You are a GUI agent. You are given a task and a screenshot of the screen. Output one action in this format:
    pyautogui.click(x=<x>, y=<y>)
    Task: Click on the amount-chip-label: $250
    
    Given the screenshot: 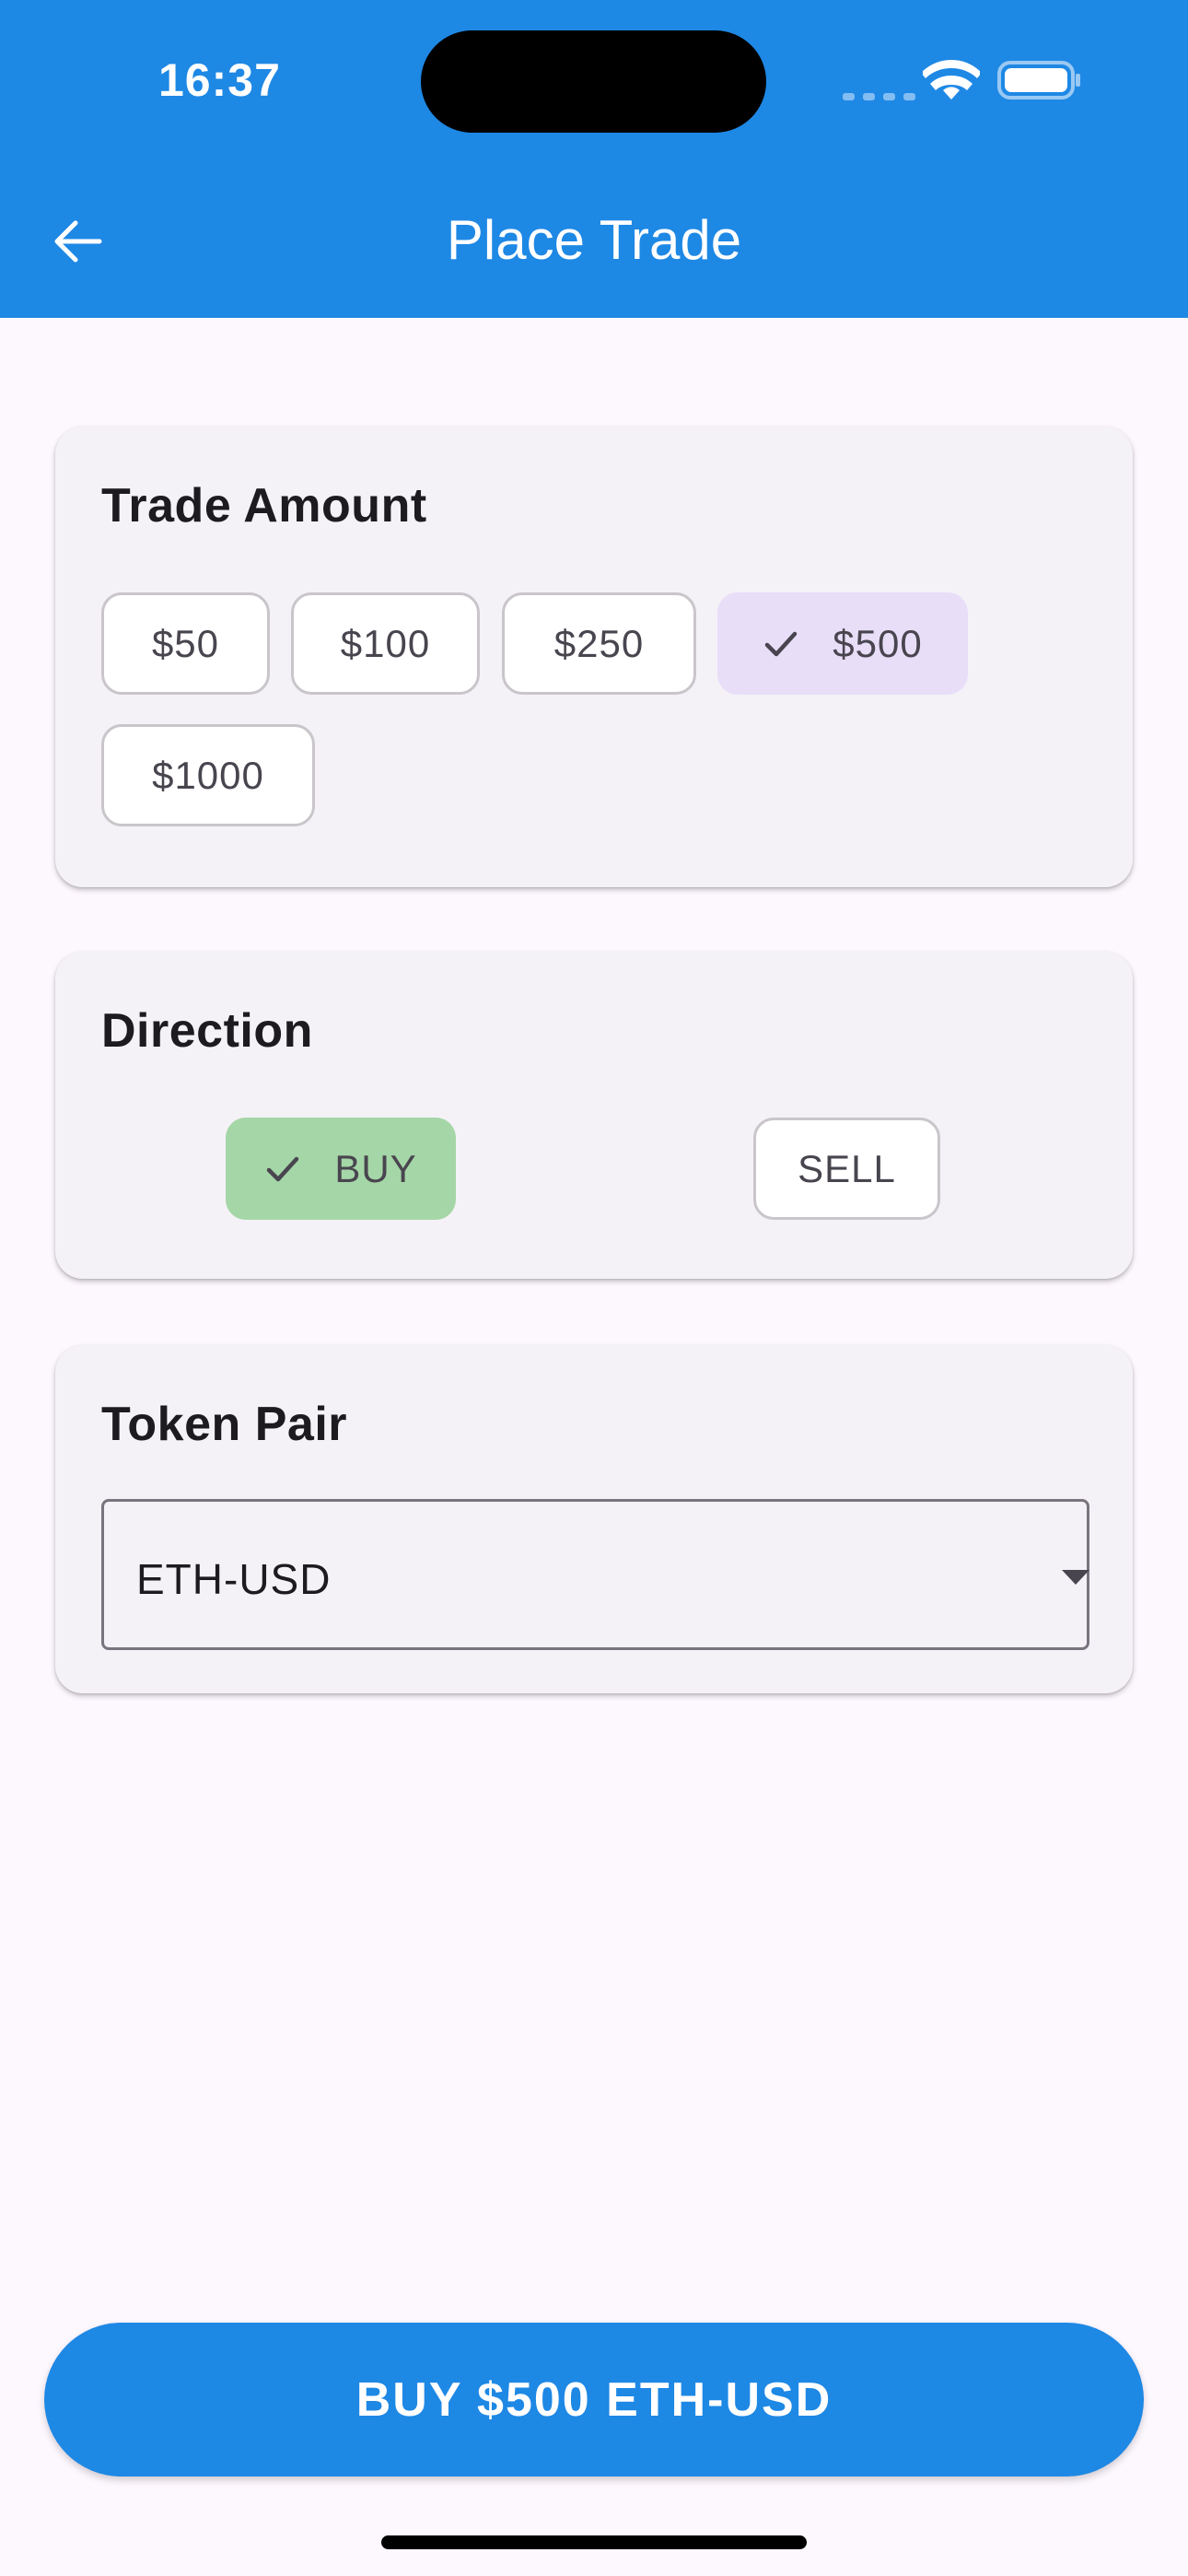 What is the action you would take?
    pyautogui.click(x=599, y=643)
    